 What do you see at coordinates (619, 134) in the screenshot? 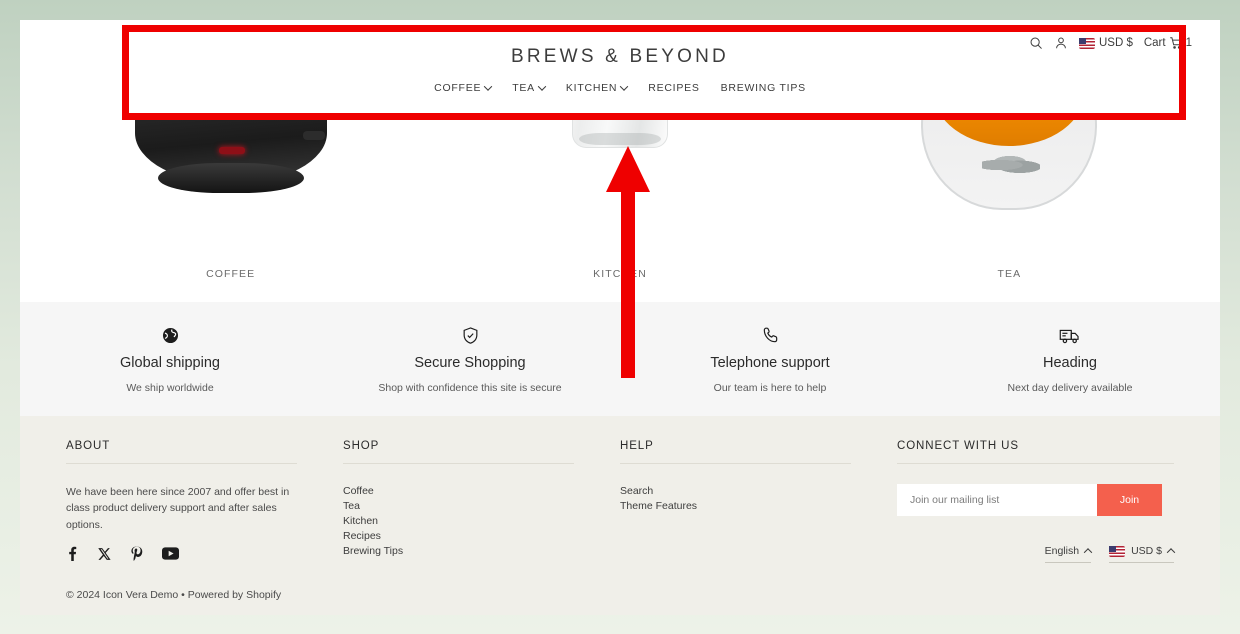
I see `glass-jar-product-image` at bounding box center [619, 134].